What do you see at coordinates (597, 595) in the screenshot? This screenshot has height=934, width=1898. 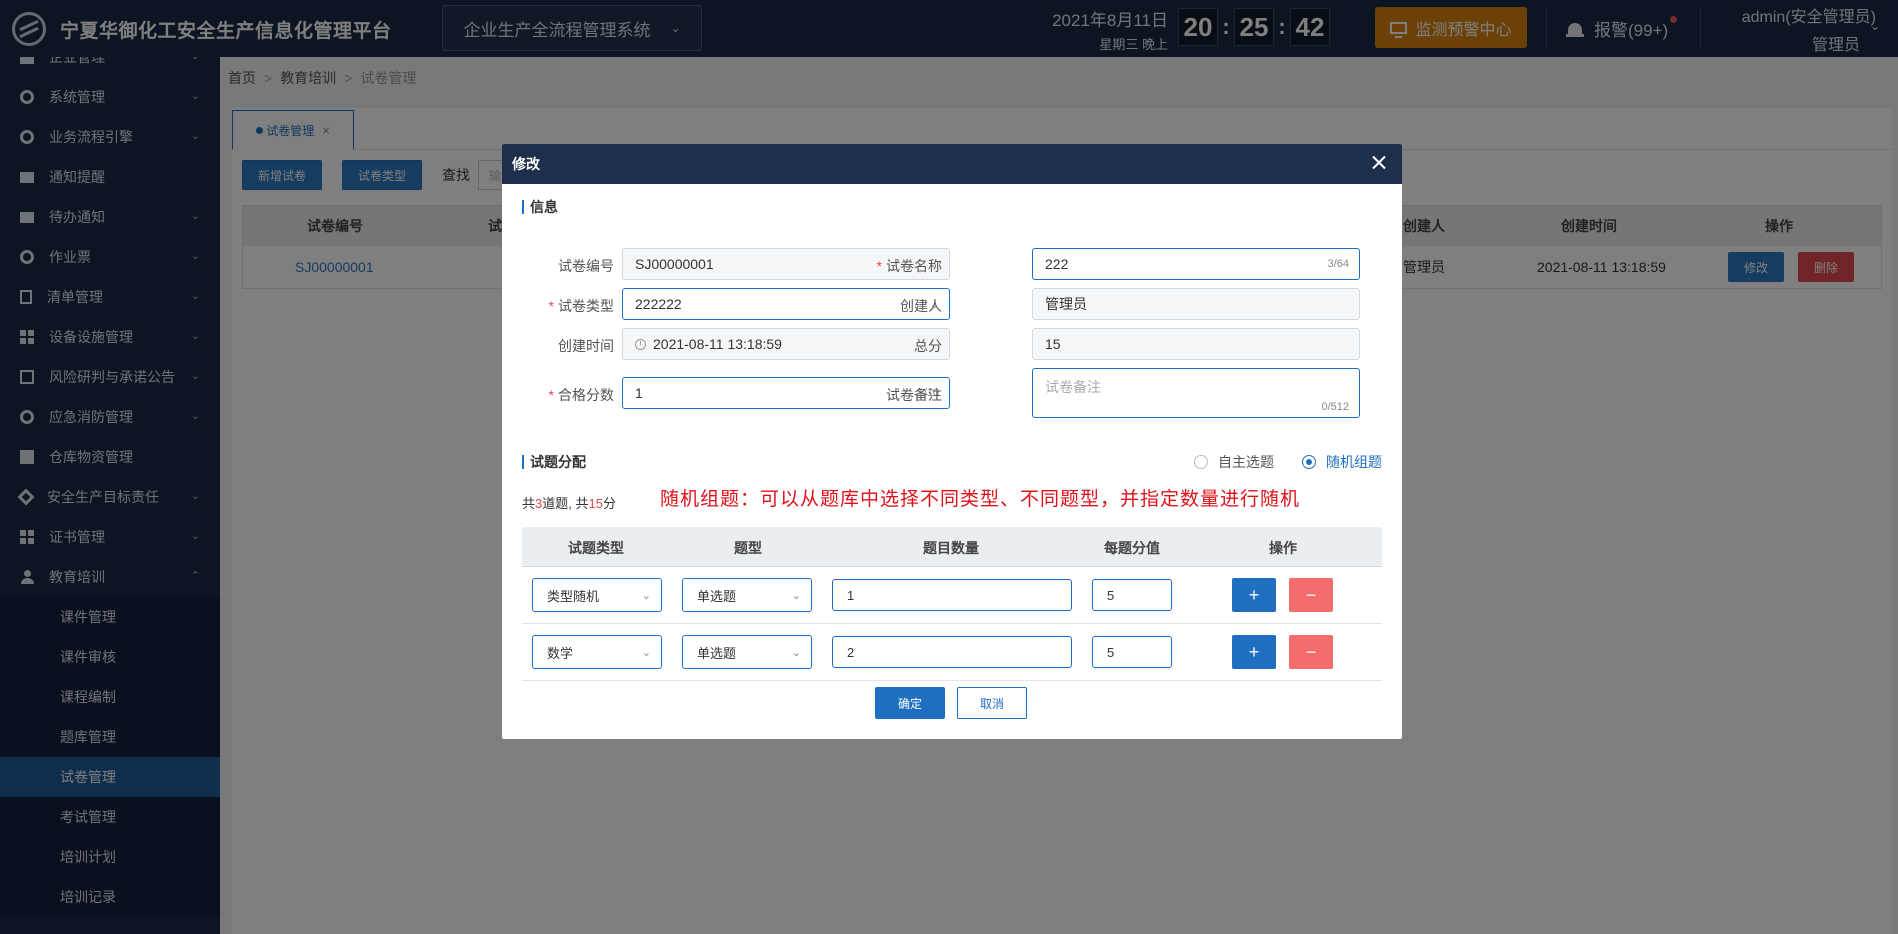 I see `category-select: 类型随机 ⌄` at bounding box center [597, 595].